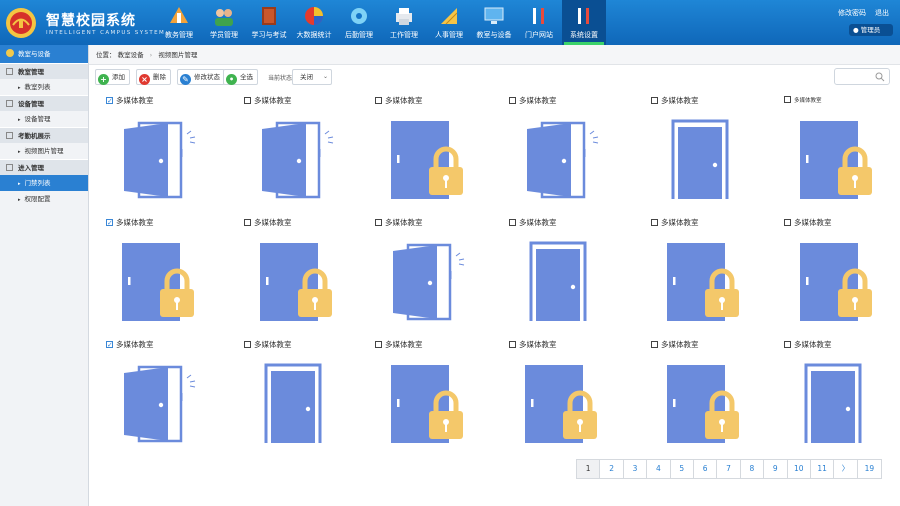 Image resolution: width=900 pixels, height=506 pixels. I want to click on nav-bigdata: 大数据统计, so click(314, 22).